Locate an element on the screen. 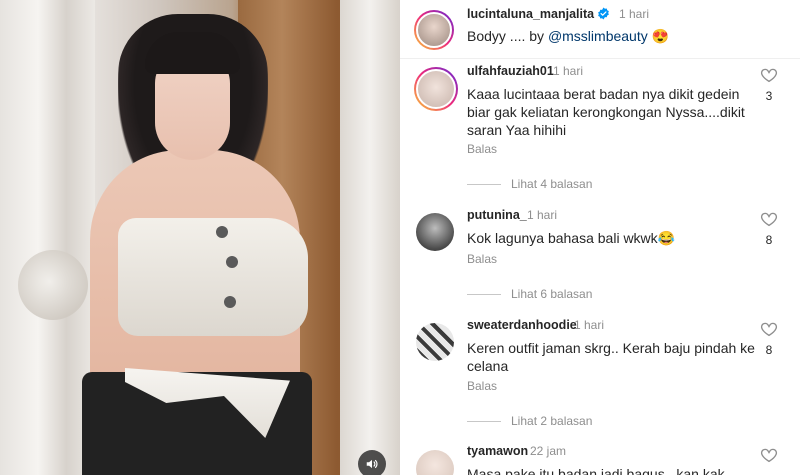 The image size is (800, 475). caption-text: Bodyy .... by is located at coordinates (507, 36).